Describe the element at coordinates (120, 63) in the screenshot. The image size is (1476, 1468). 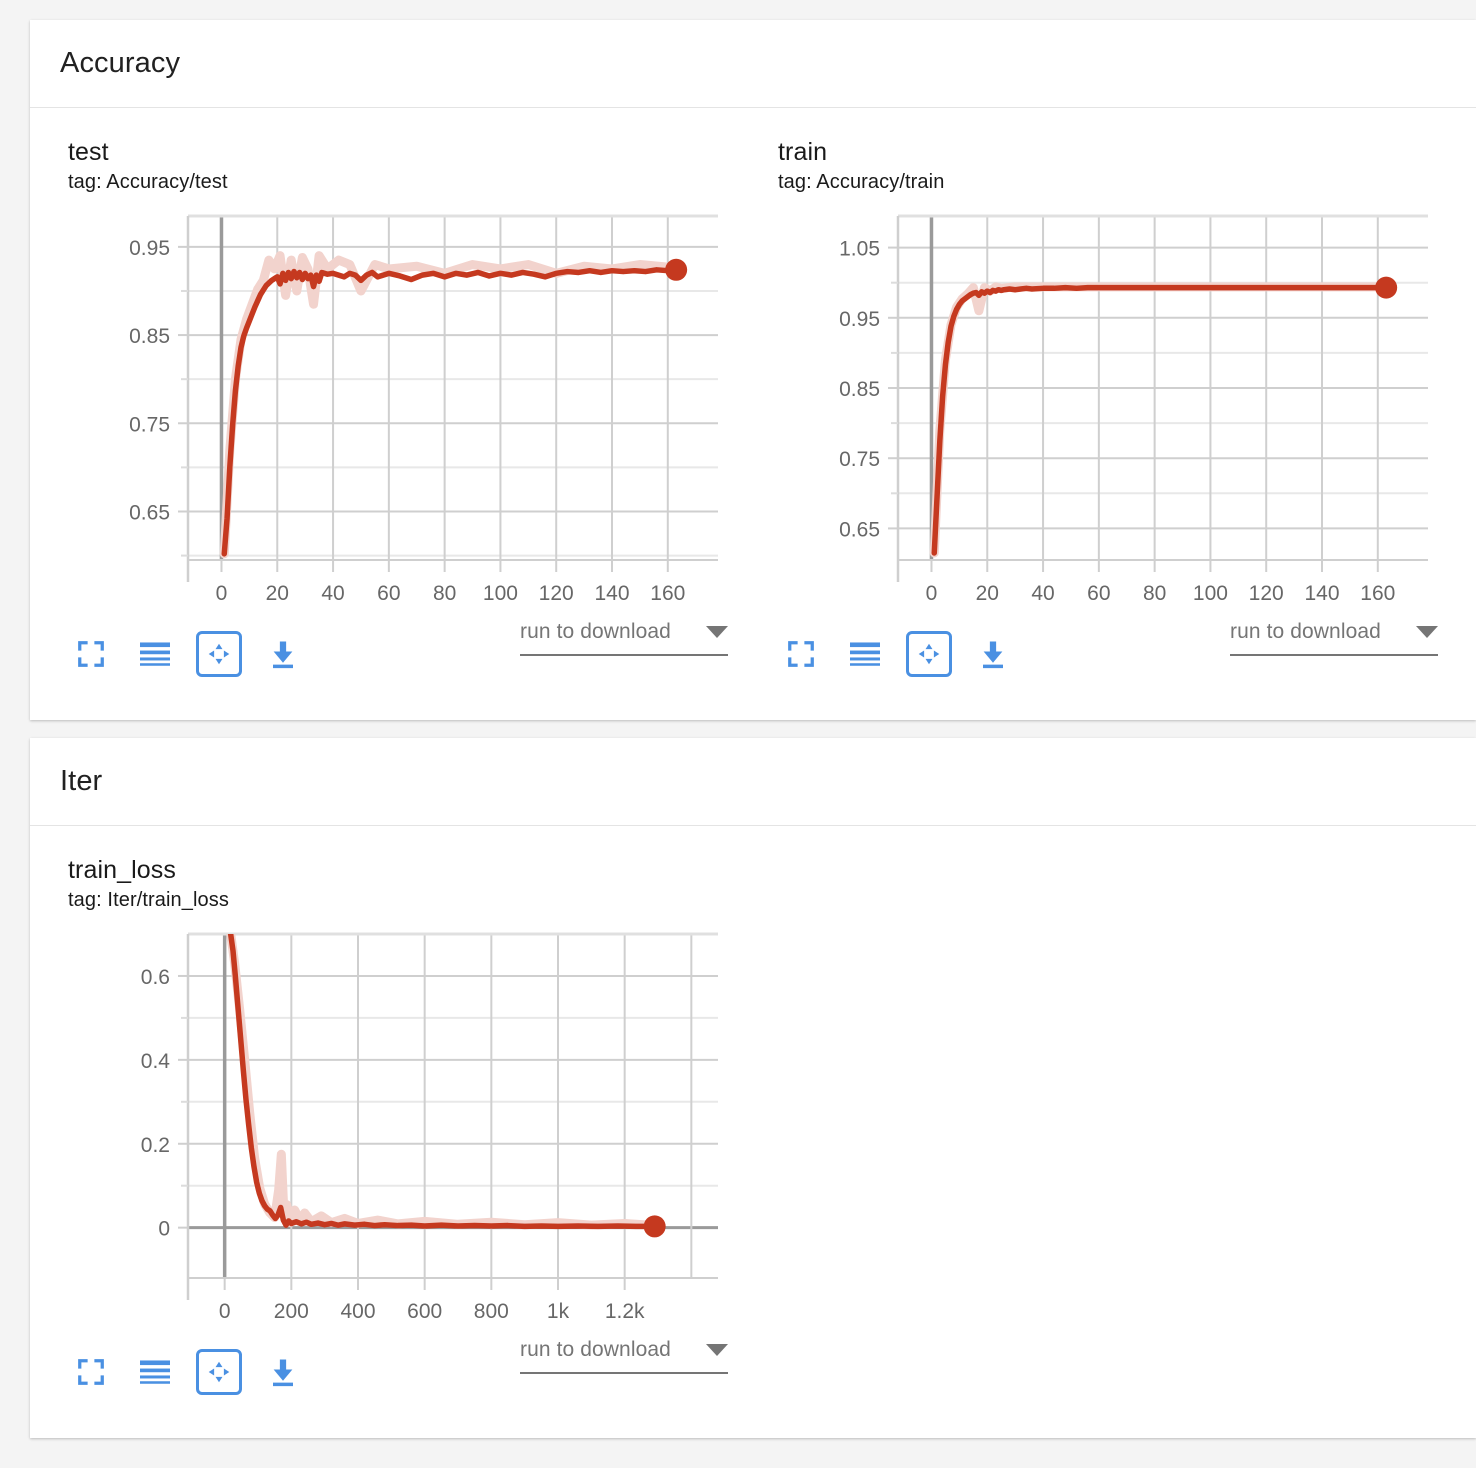
I see `section-title: Accuracy` at that location.